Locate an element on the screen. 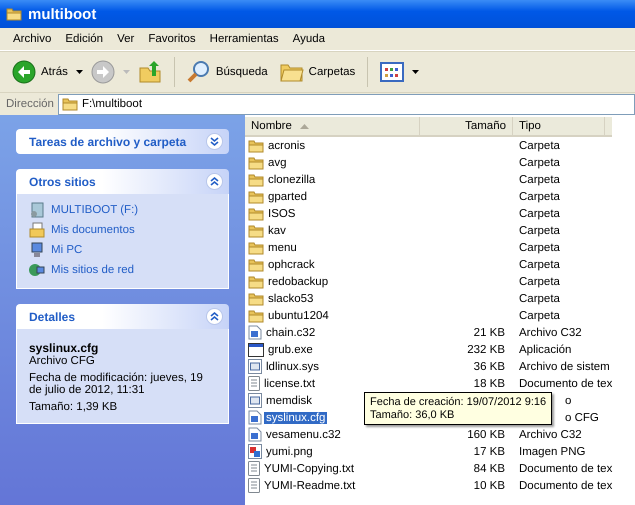 Image resolution: width=635 pixels, height=505 pixels. file-name: redobackup is located at coordinates (298, 282).